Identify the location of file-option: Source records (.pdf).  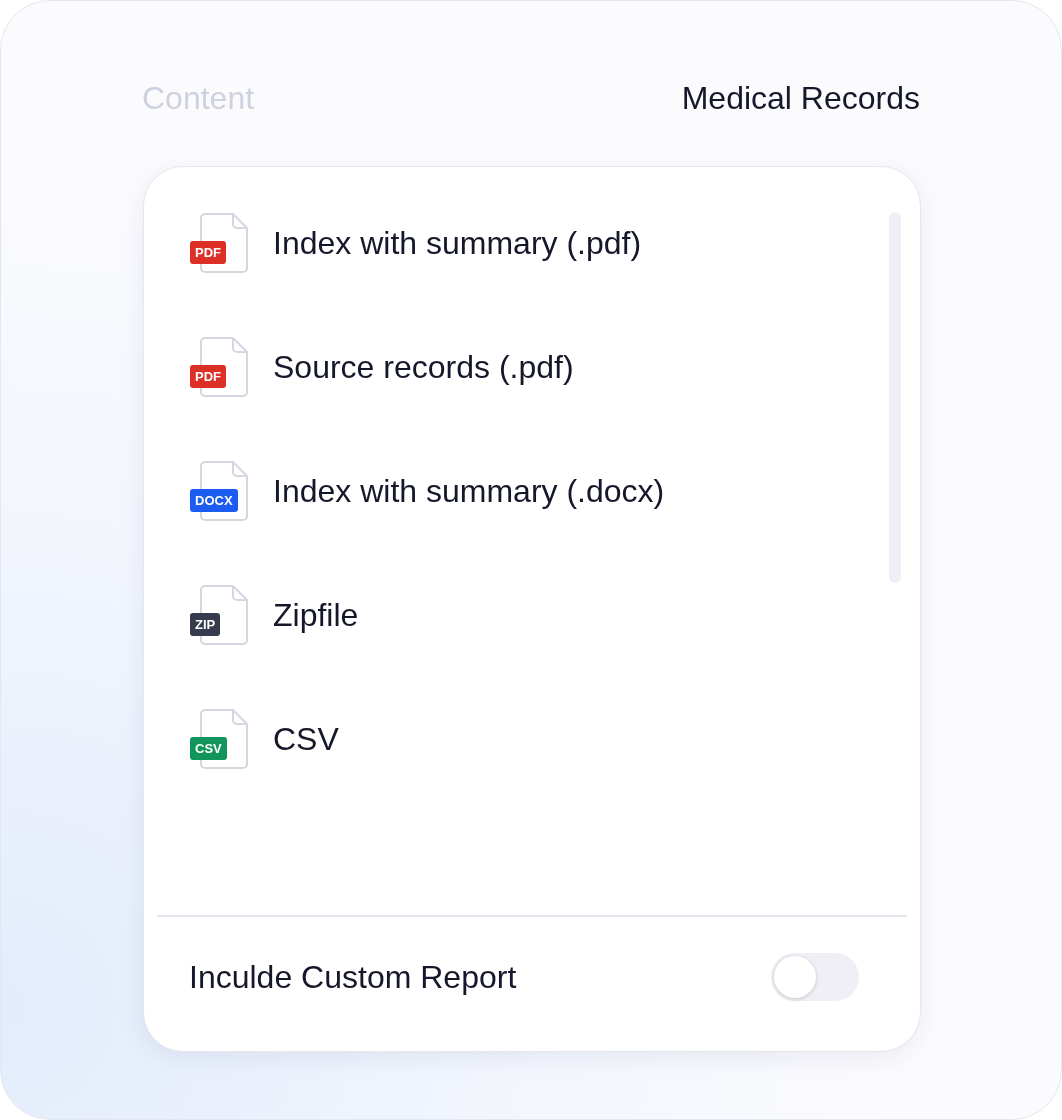
(423, 367).